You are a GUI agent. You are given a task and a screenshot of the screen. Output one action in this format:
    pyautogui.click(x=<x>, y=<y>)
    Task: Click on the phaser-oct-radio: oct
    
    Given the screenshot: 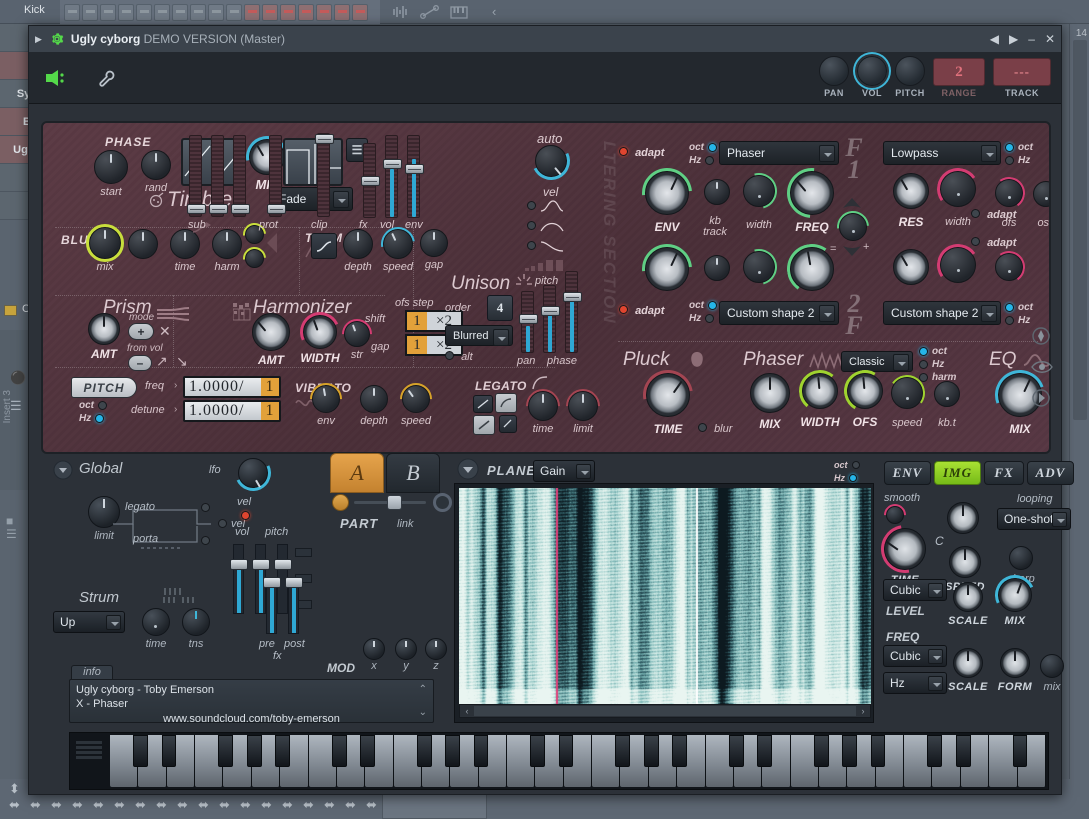 What is the action you would take?
    pyautogui.click(x=937, y=351)
    